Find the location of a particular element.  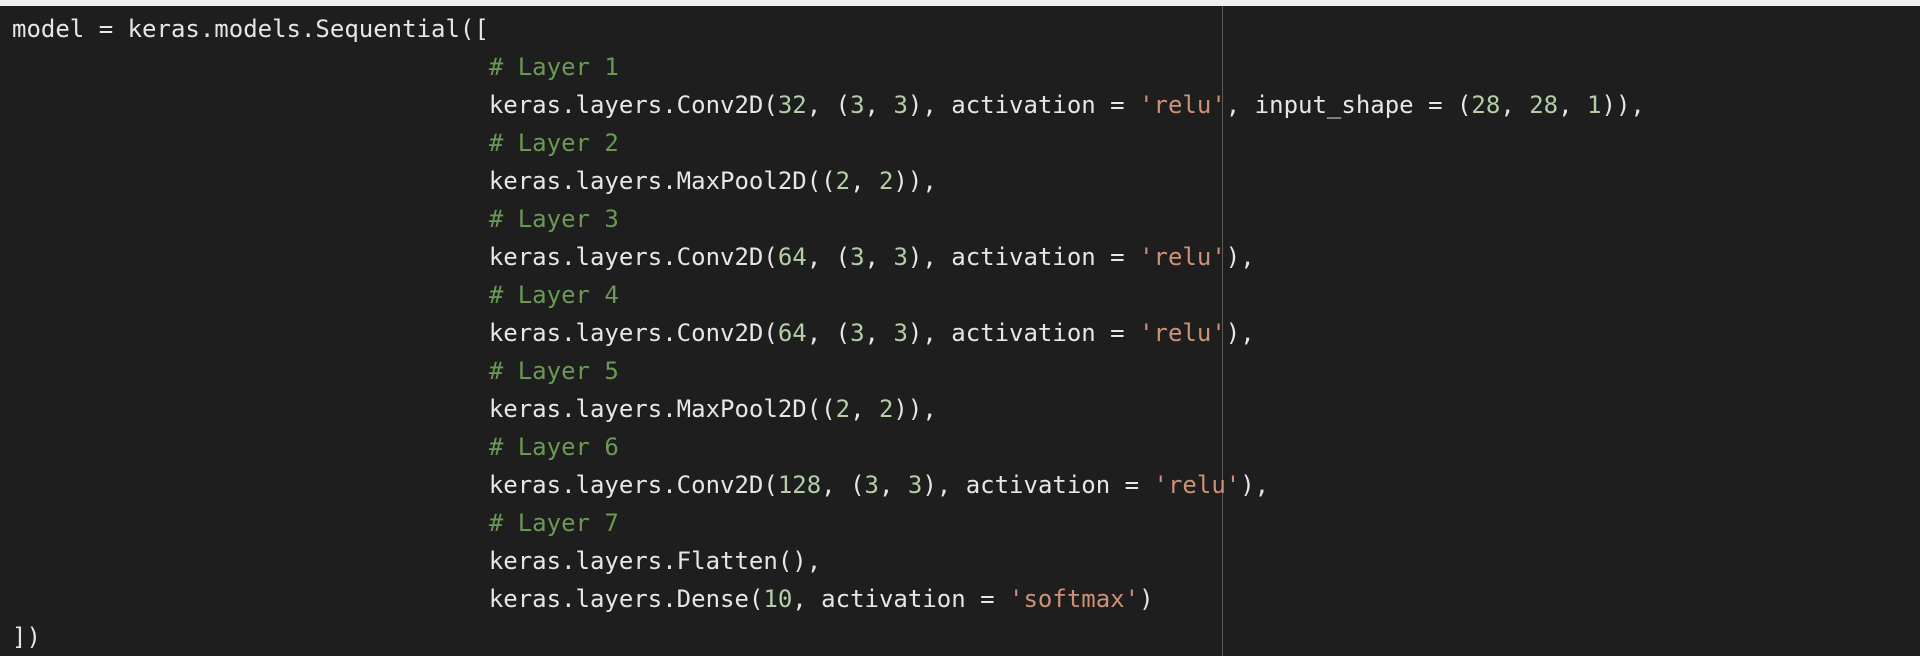

code-token: ]) is located at coordinates (26, 637).